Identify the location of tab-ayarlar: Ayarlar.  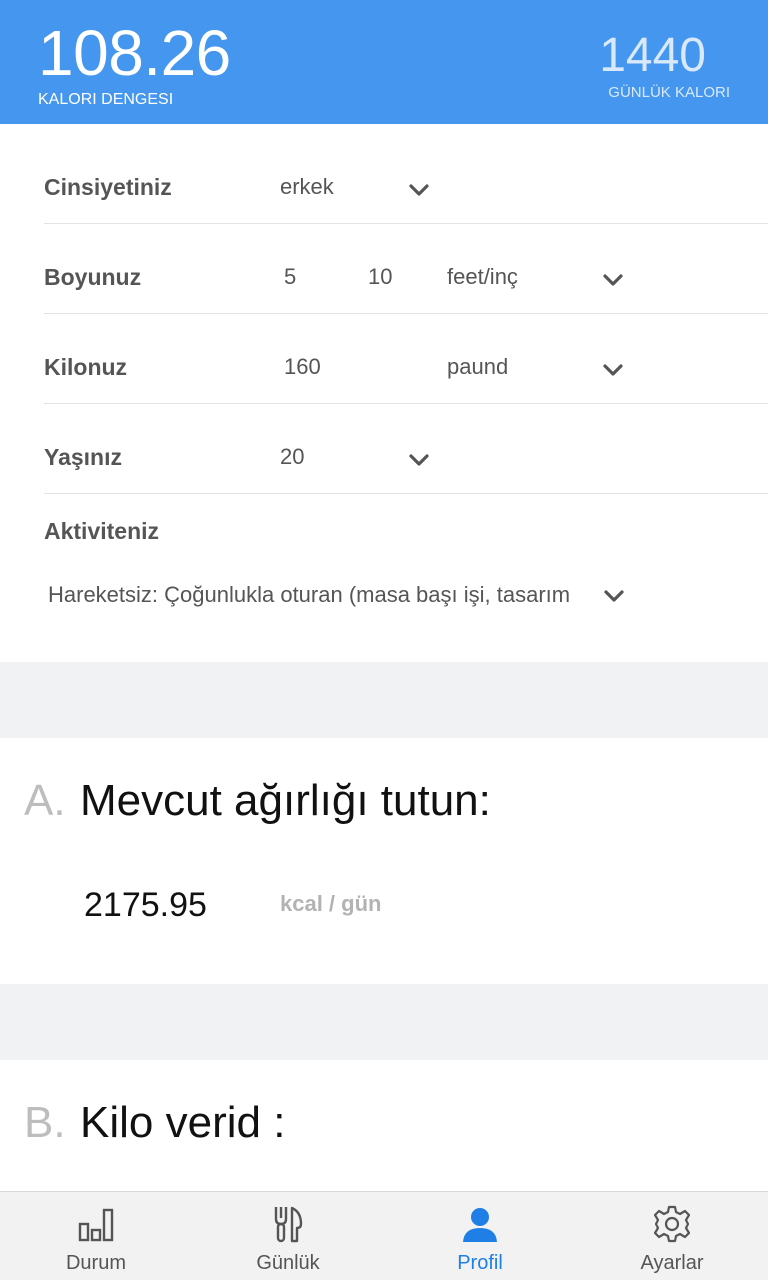
(672, 1236).